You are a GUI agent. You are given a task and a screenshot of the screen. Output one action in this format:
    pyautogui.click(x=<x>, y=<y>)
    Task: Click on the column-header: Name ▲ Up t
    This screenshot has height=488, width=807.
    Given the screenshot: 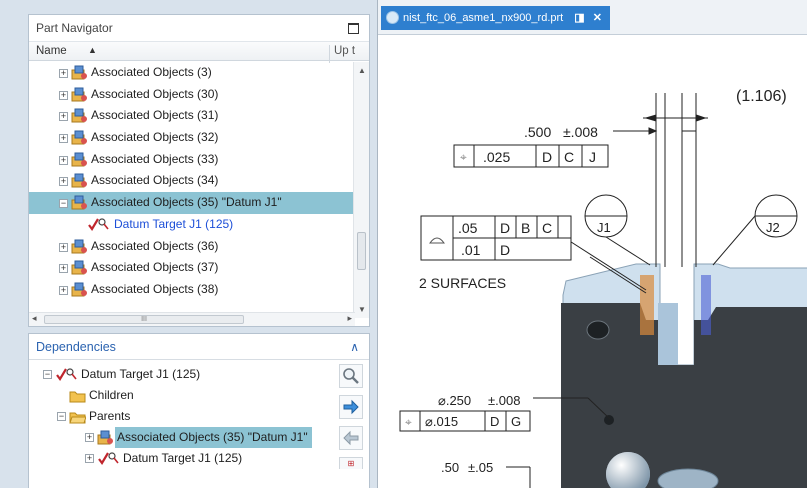 What is the action you would take?
    pyautogui.click(x=199, y=52)
    